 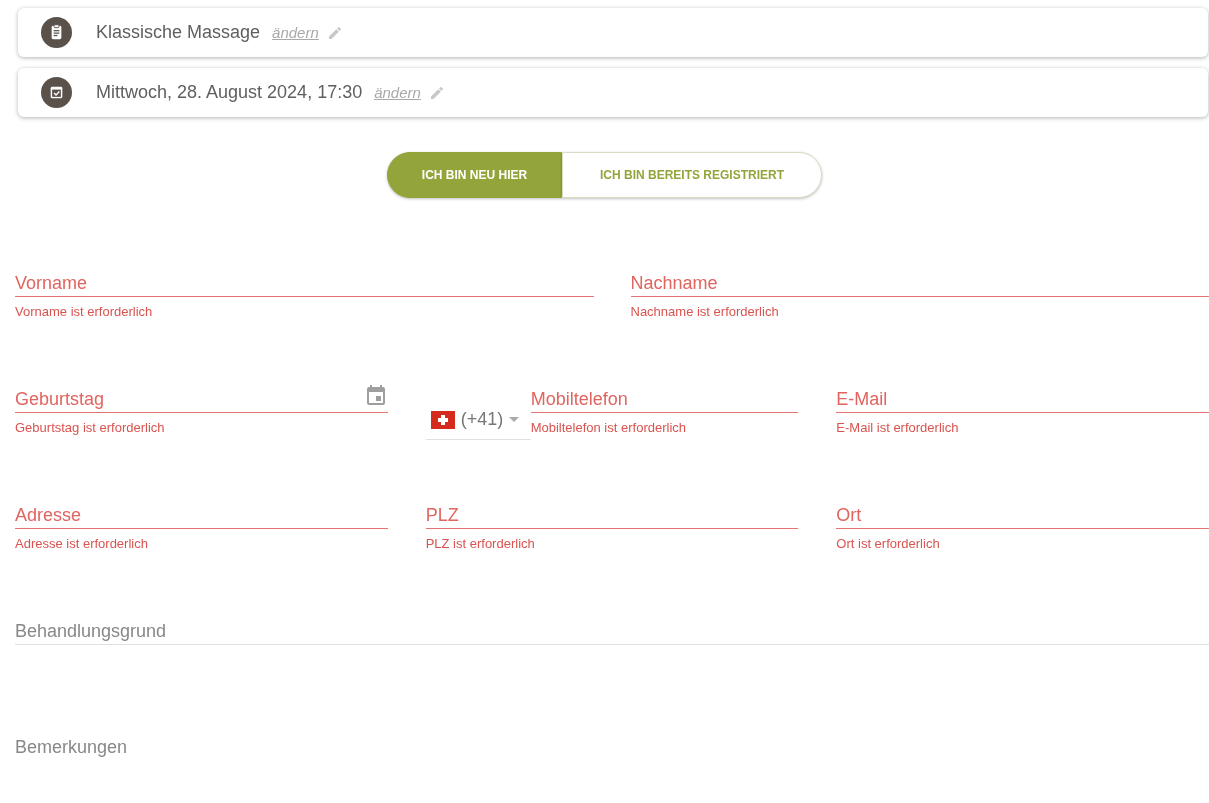 I want to click on error-message: PLZ ist erforderlich, so click(x=480, y=543).